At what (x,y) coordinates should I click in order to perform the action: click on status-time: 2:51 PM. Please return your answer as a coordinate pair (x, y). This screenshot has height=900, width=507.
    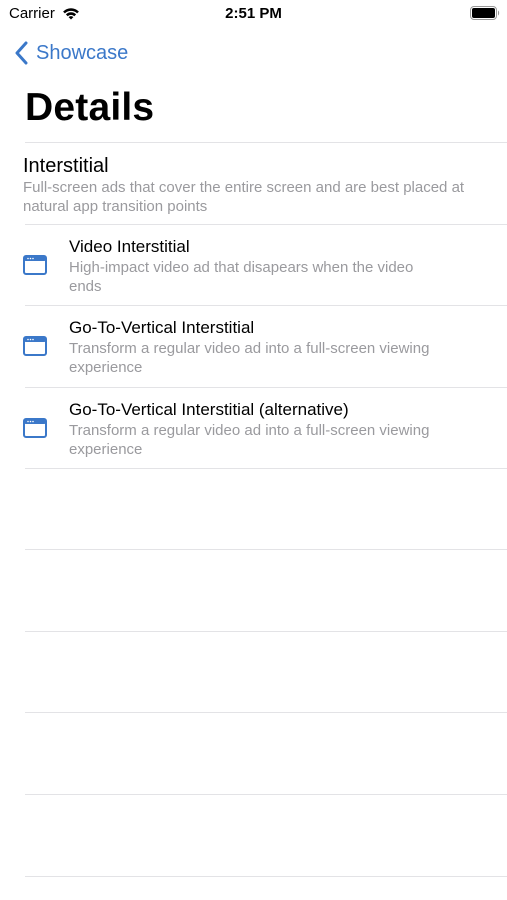
    Looking at the image, I should click on (253, 13).